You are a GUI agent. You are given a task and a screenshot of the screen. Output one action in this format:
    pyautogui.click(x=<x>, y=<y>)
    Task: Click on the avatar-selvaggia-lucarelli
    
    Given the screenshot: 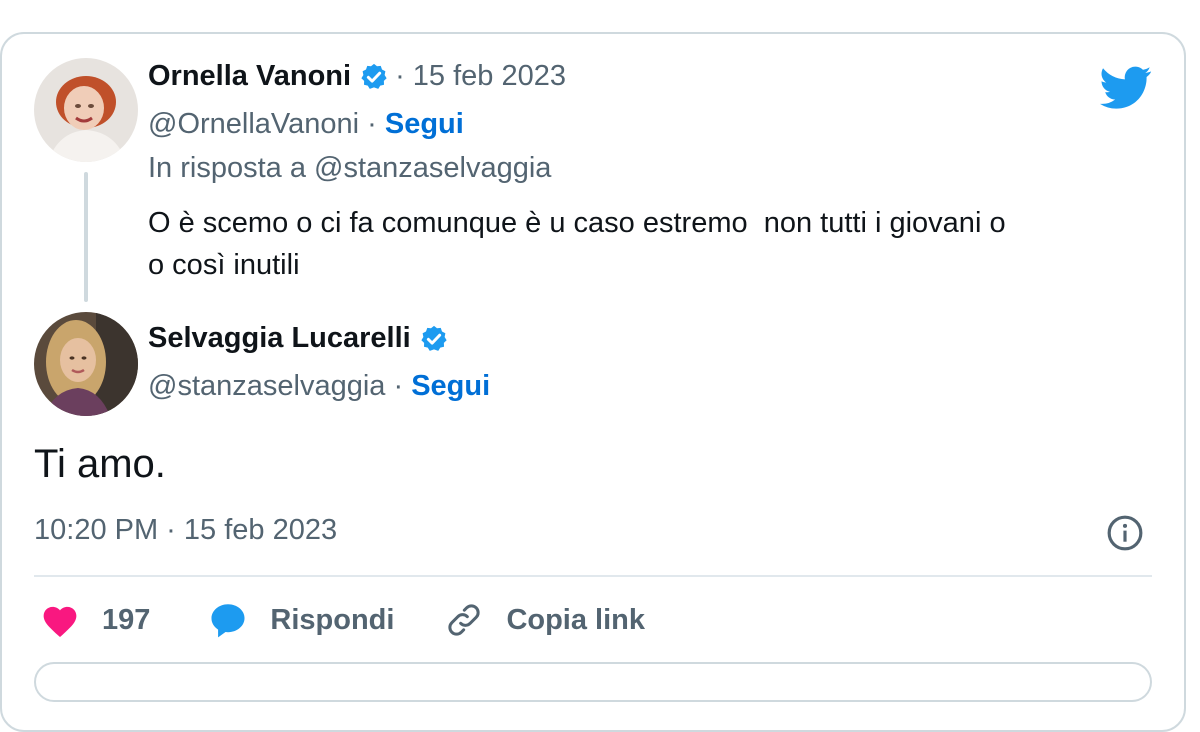 What is the action you would take?
    pyautogui.click(x=86, y=364)
    